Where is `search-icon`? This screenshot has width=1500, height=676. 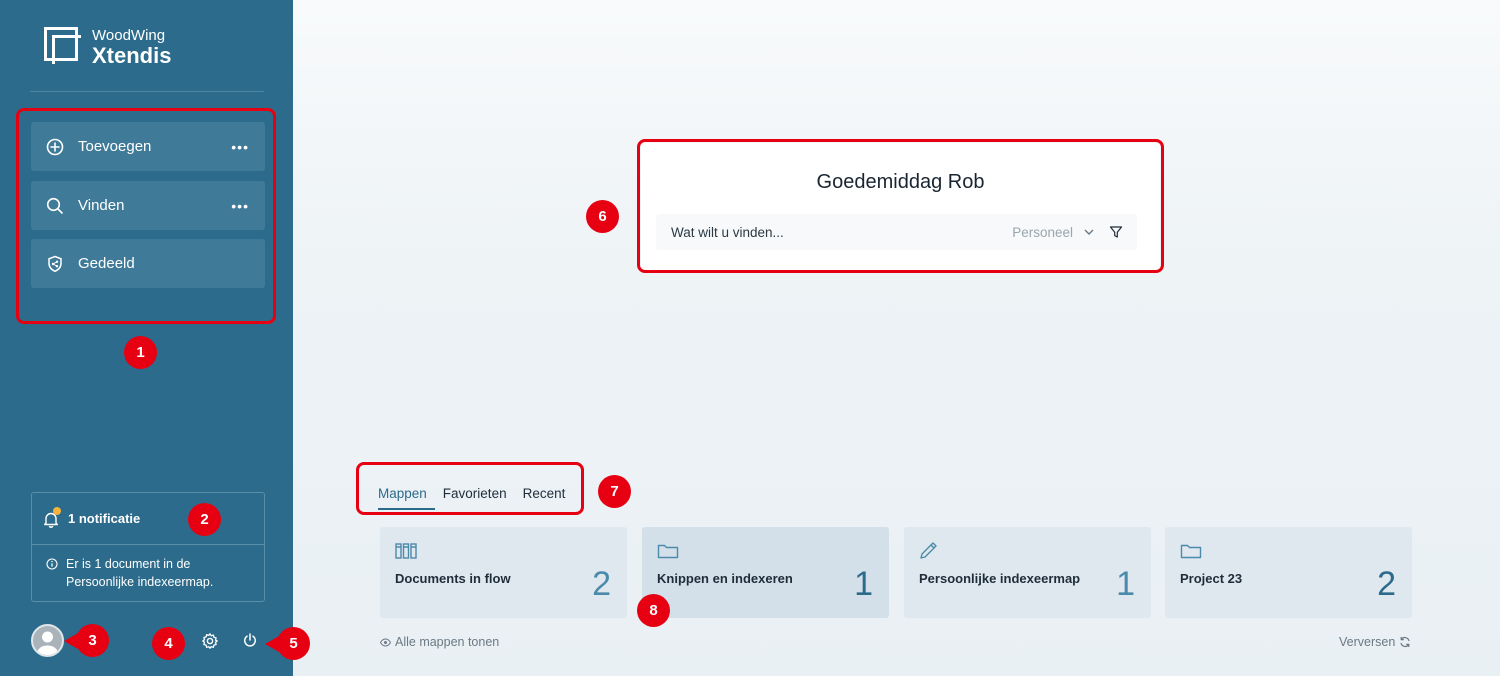 search-icon is located at coordinates (55, 206).